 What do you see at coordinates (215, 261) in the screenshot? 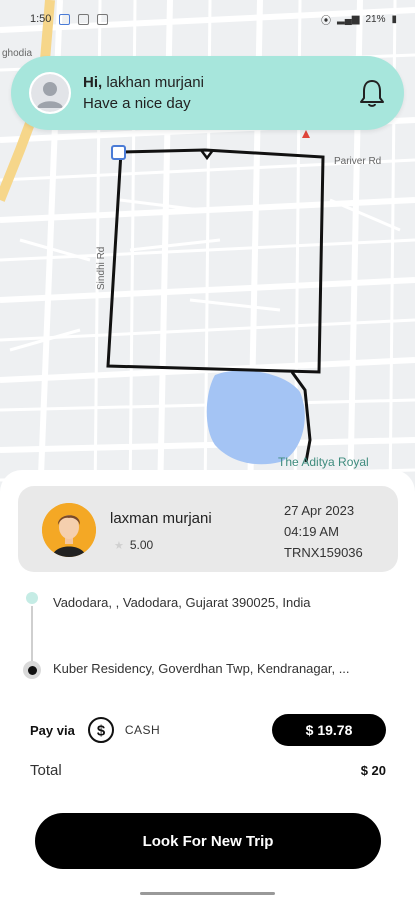
I see `route-path` at bounding box center [215, 261].